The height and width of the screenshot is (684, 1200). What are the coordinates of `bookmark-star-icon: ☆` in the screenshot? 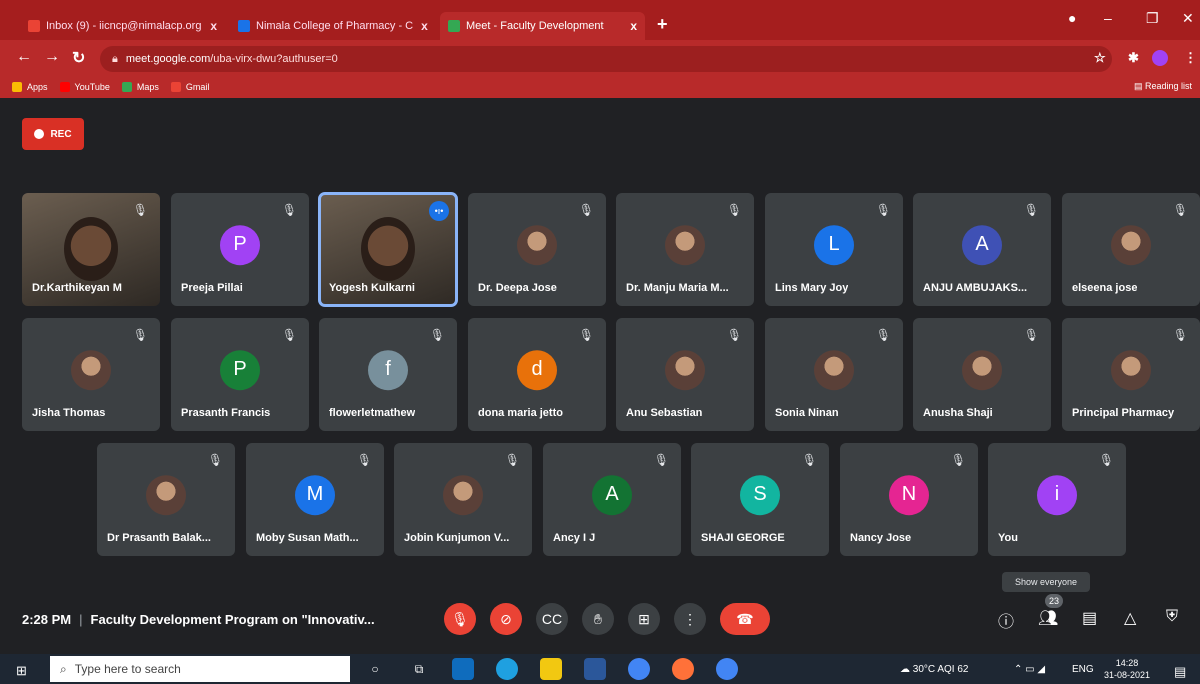 It's located at (1100, 58).